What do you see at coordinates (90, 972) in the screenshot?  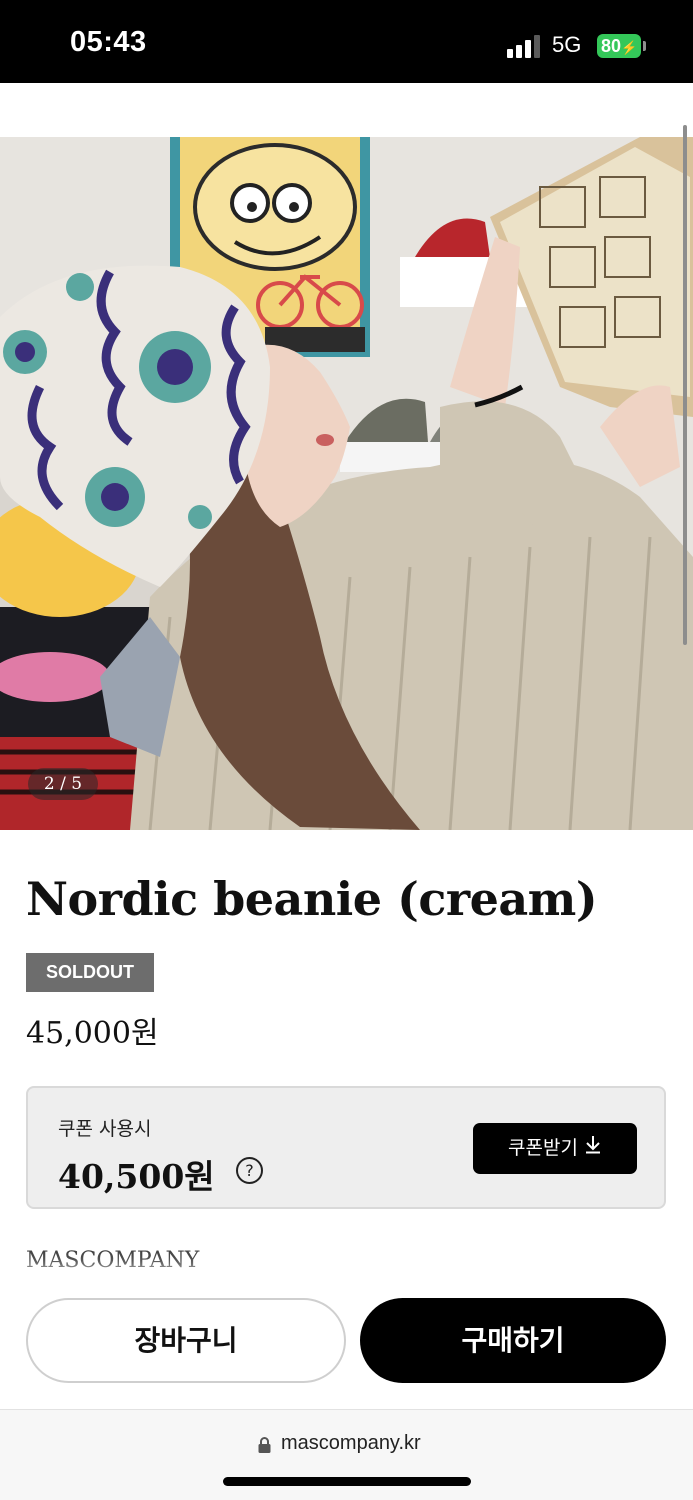 I see `soldout-badge: SOLDOUT` at bounding box center [90, 972].